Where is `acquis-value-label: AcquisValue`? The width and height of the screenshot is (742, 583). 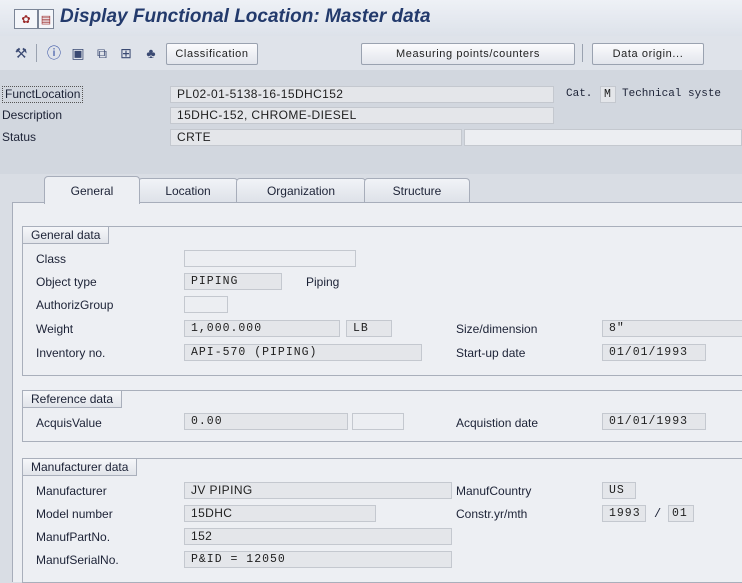 acquis-value-label: AcquisValue is located at coordinates (69, 423).